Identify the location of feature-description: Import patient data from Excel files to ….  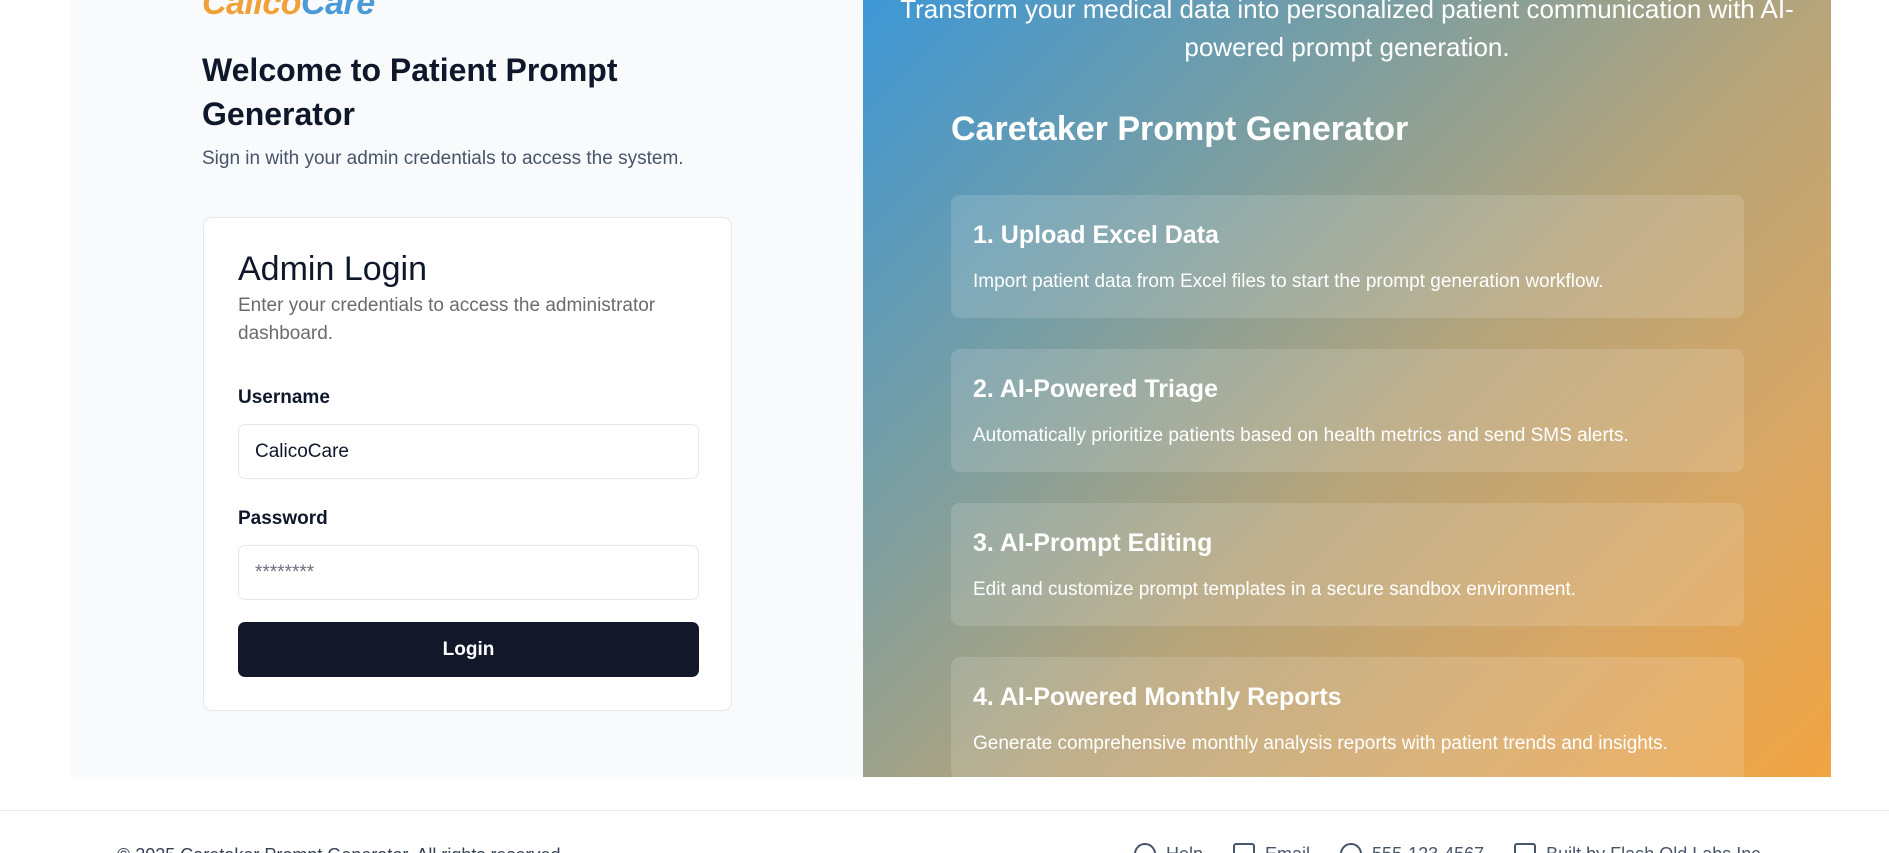
(1288, 281).